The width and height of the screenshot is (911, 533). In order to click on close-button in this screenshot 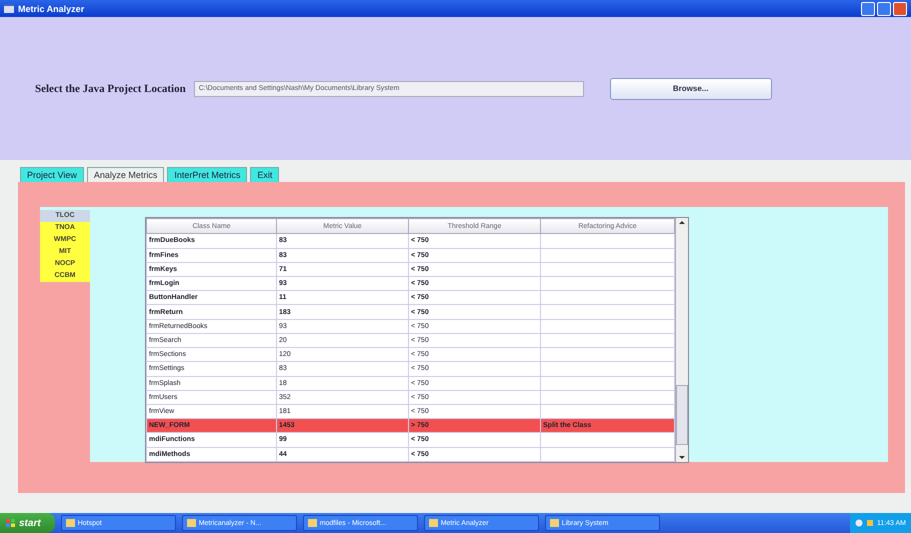, I will do `click(900, 9)`.